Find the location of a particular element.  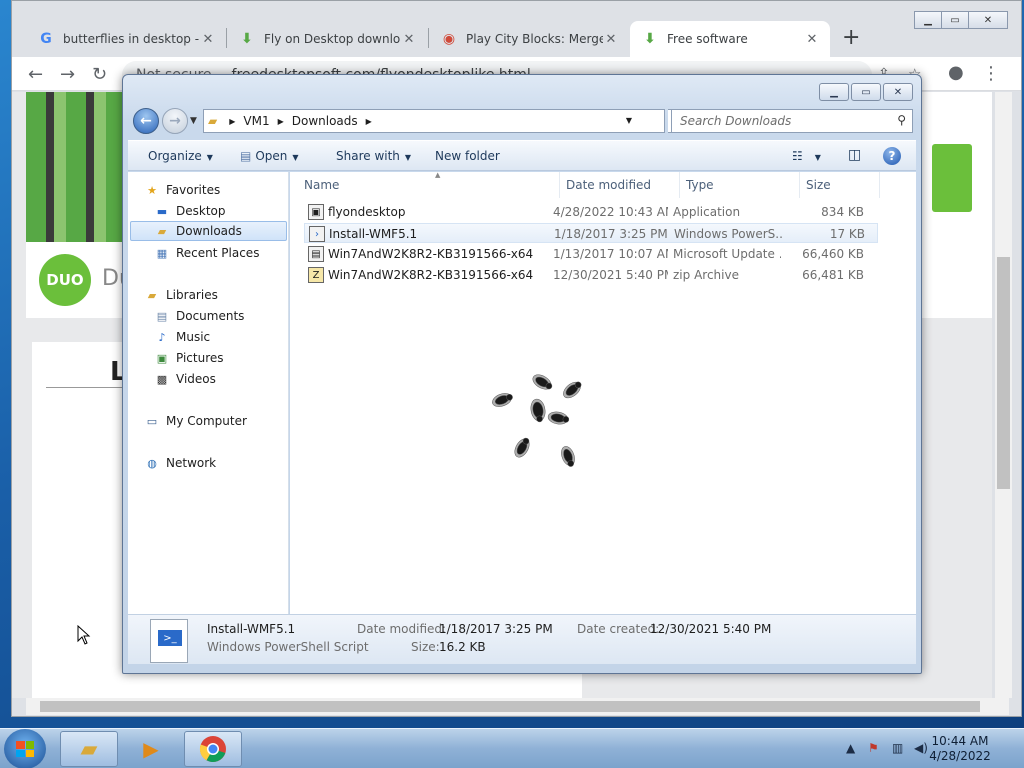

search-icon: ⚲ is located at coordinates (901, 120).